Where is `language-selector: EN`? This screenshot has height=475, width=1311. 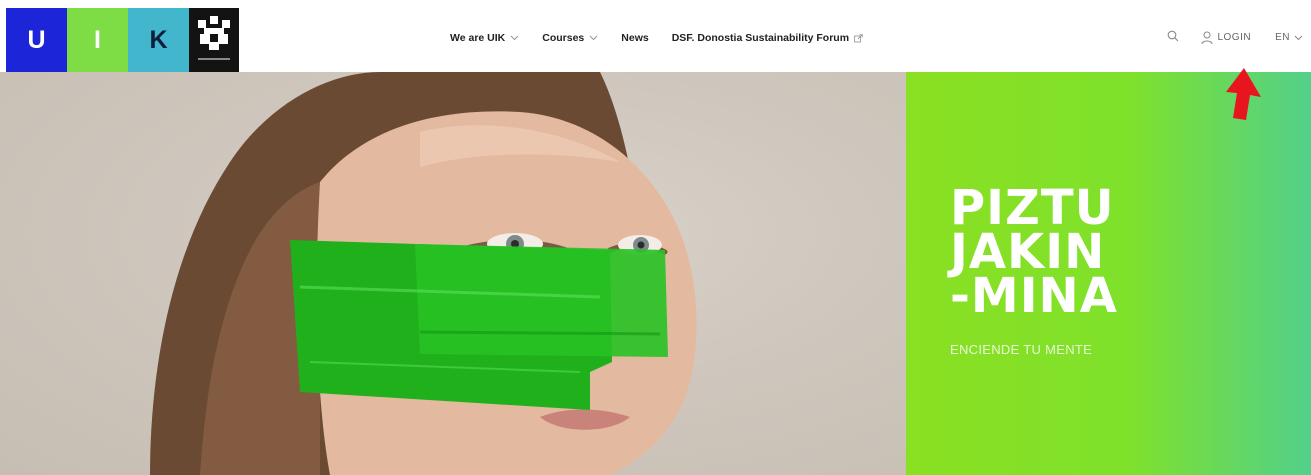 language-selector: EN is located at coordinates (1289, 37).